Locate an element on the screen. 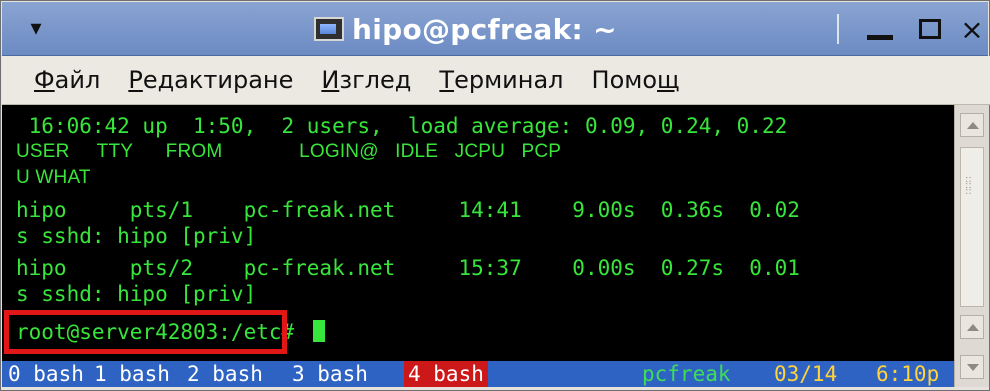 The height and width of the screenshot is (391, 990). menu-file: Файл is located at coordinates (67, 80).